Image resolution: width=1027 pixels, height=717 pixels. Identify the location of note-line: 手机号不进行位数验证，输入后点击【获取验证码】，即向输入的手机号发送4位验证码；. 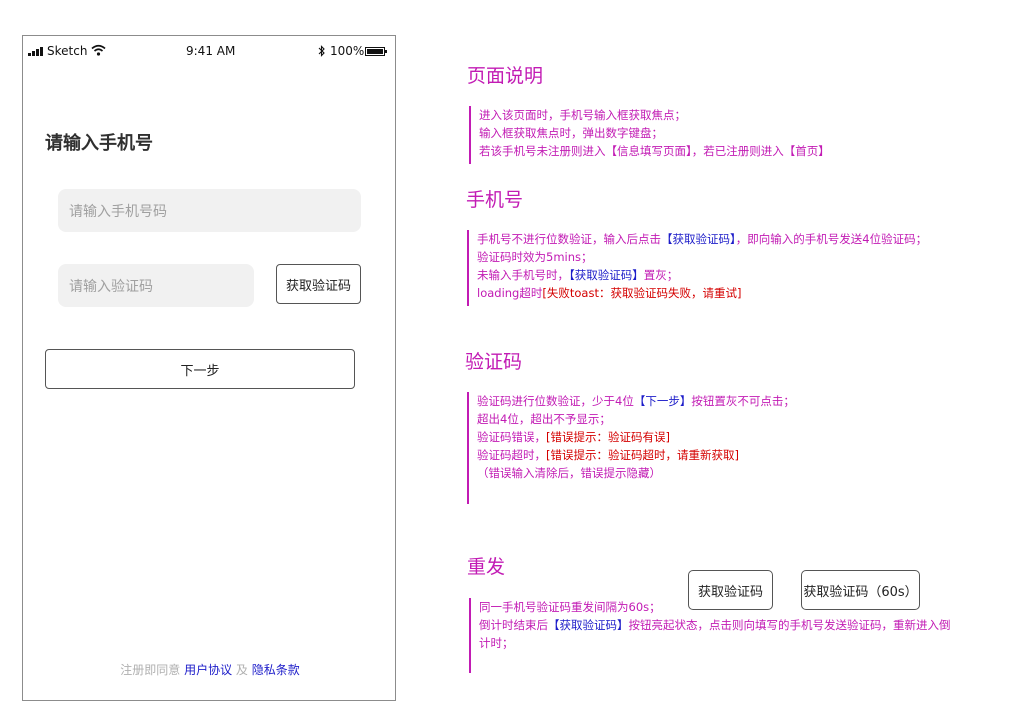
(702, 239).